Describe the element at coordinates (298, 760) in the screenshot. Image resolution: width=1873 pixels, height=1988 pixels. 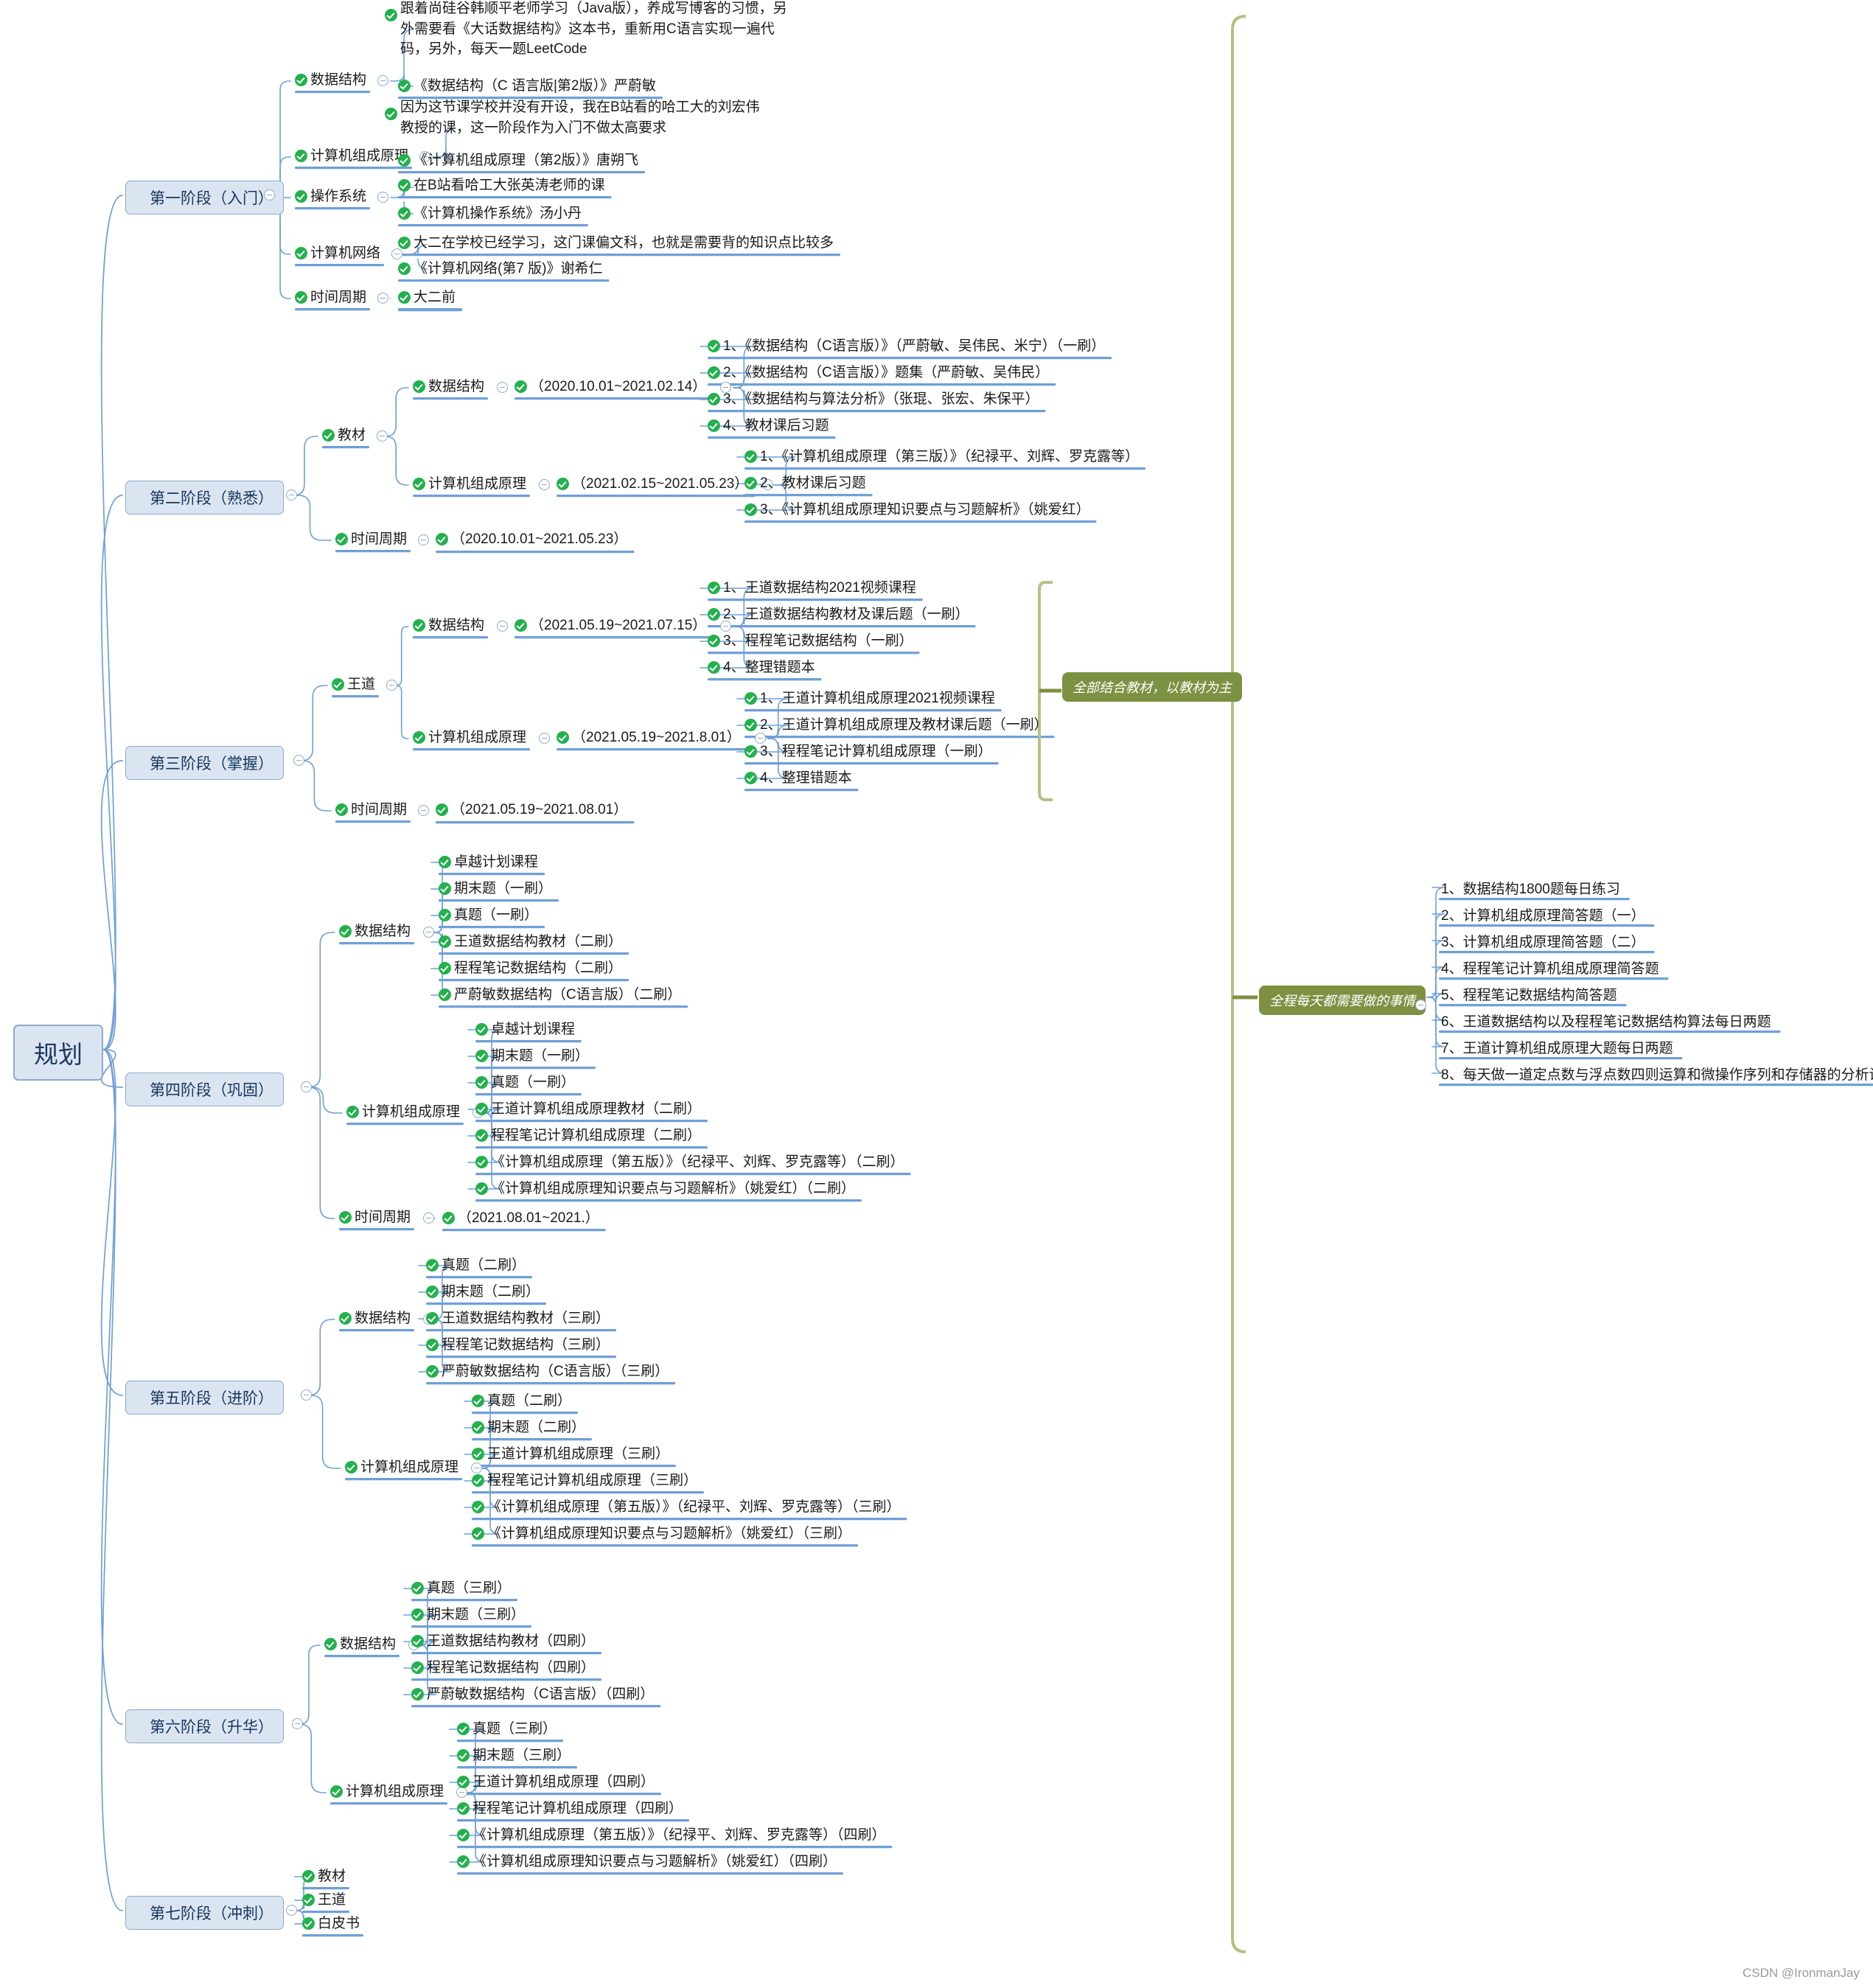
I see `stage-3-toggle` at that location.